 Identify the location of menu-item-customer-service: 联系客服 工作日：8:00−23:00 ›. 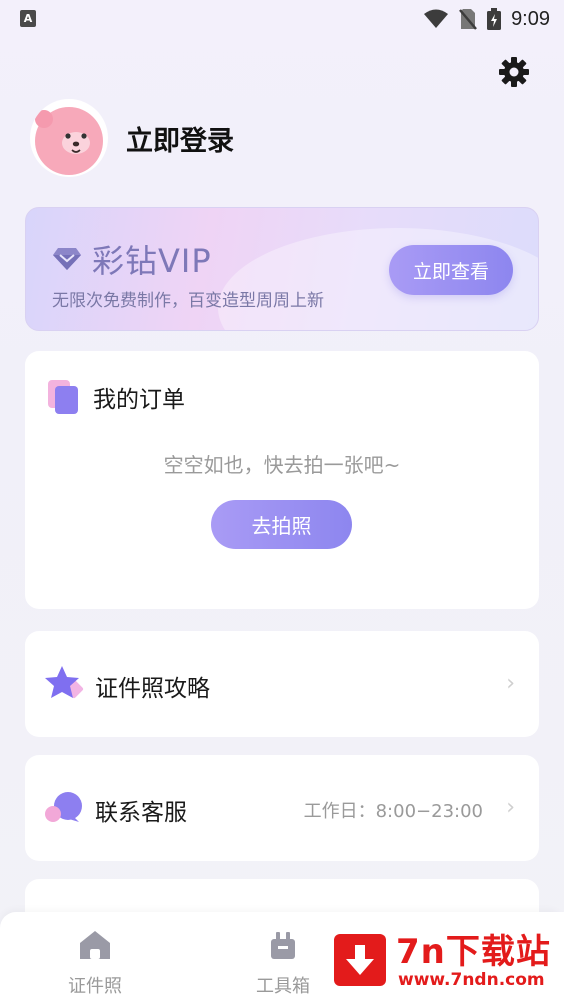
(282, 808).